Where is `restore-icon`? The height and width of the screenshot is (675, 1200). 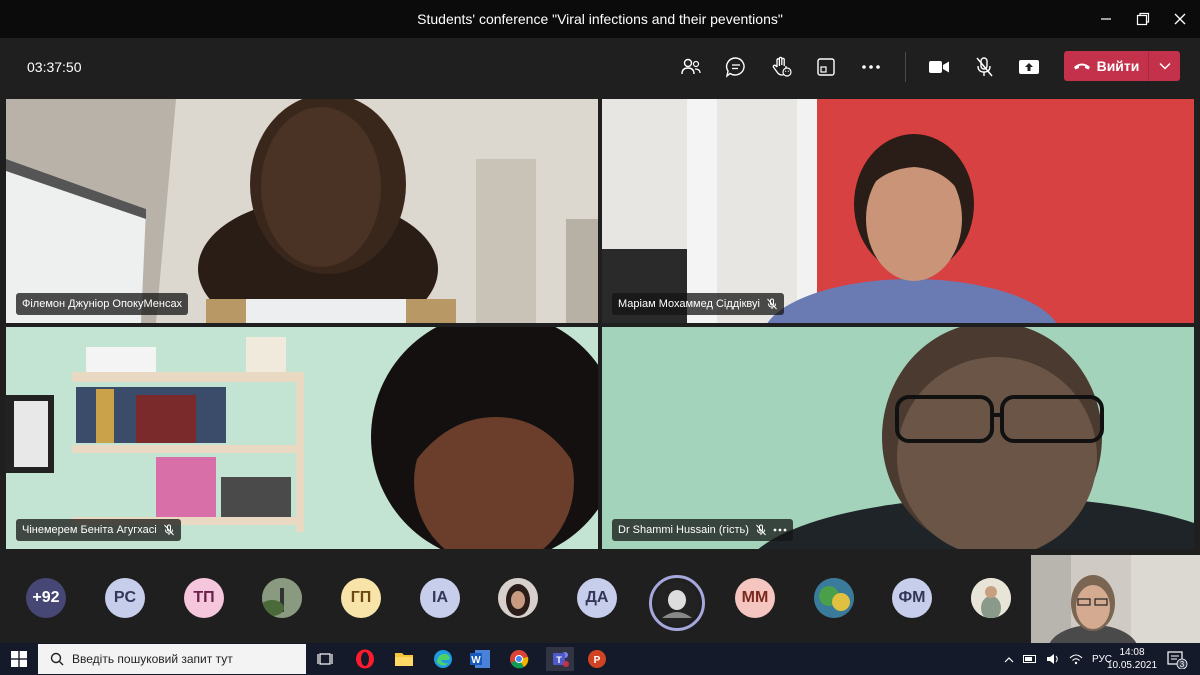 restore-icon is located at coordinates (1143, 19).